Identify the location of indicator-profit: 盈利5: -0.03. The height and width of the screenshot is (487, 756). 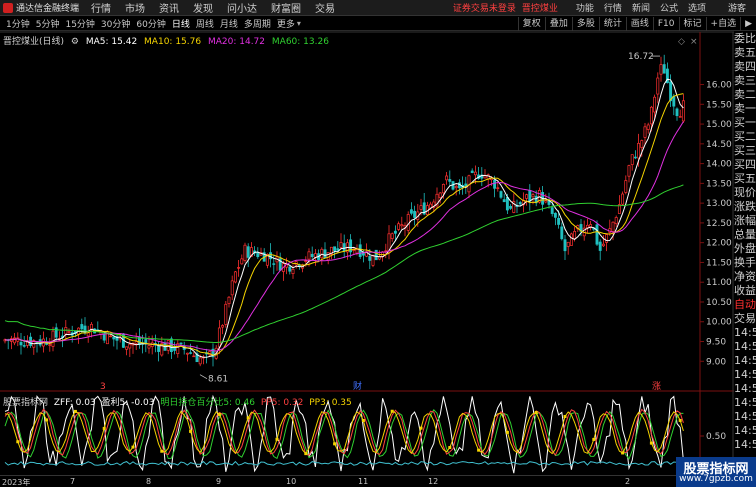
(128, 403).